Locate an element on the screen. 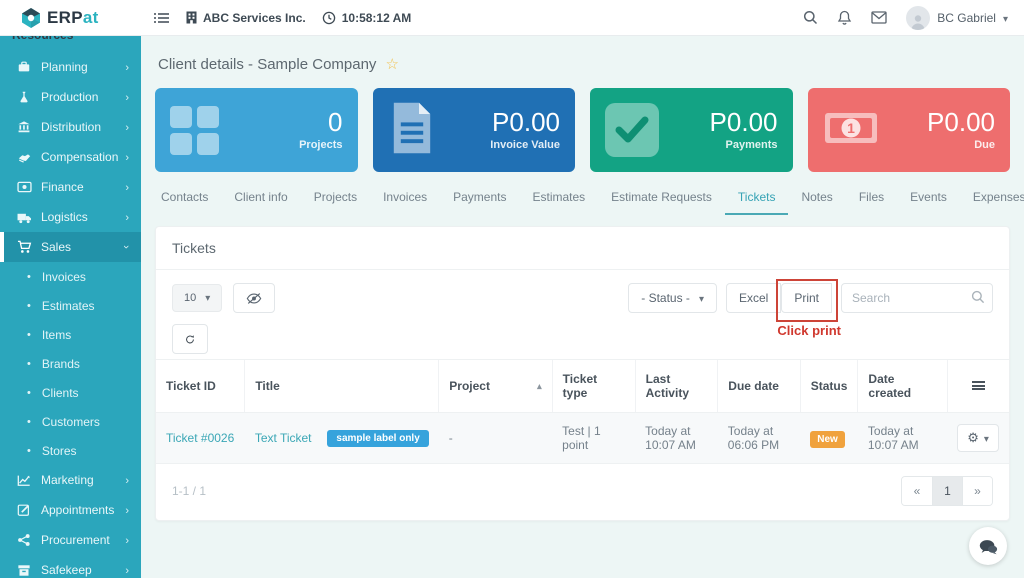 The height and width of the screenshot is (578, 1024). sidebar-clipped-item: Resources is located at coordinates (70, 40).